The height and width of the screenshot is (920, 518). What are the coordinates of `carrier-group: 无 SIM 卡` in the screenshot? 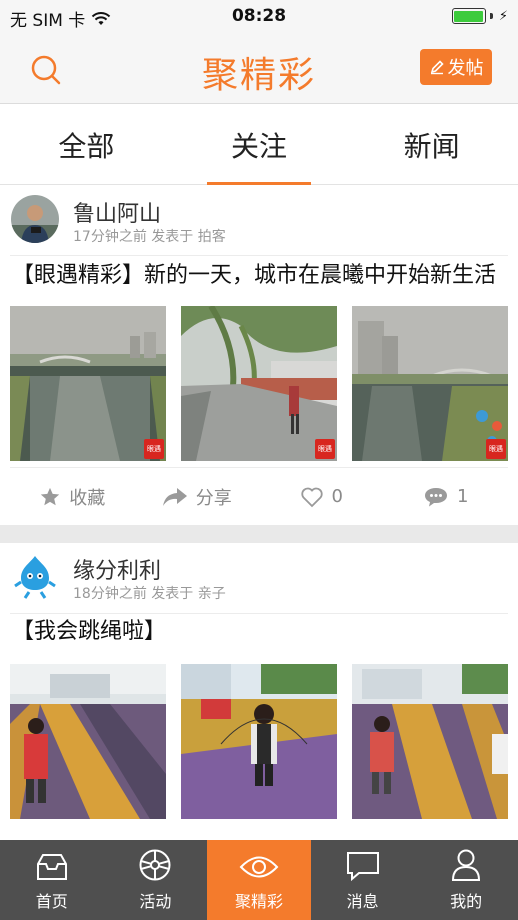 It's located at (60, 18).